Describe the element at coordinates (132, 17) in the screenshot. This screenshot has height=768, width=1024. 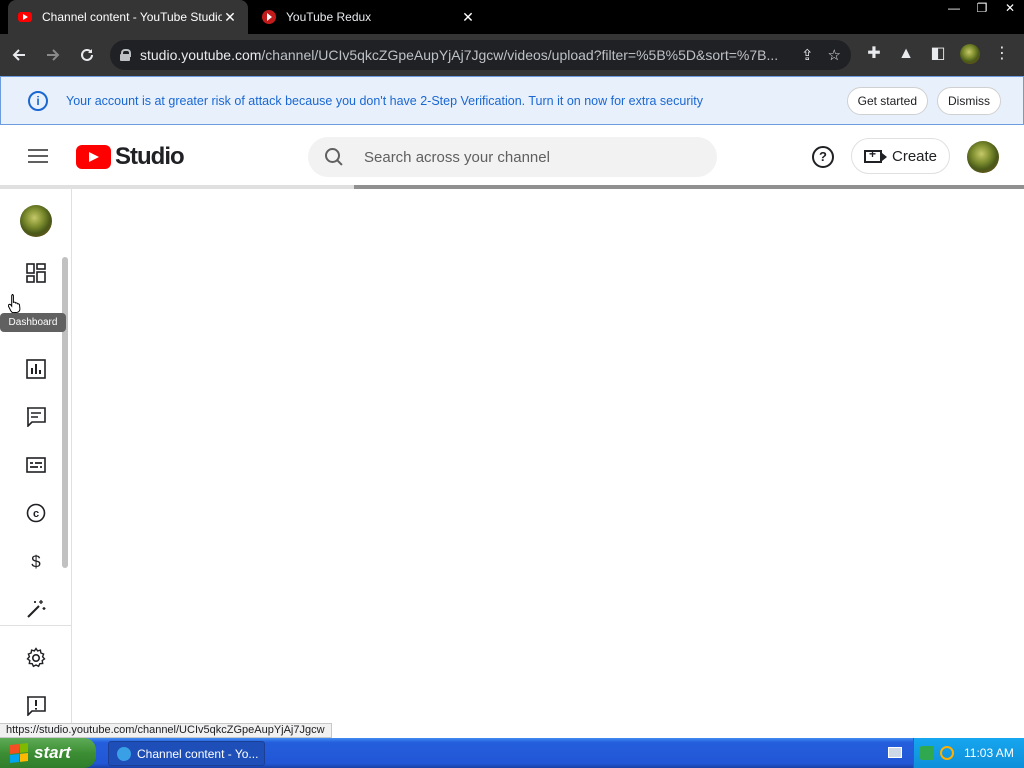
I see `tab-title: Channel content - YouTube Studio` at that location.